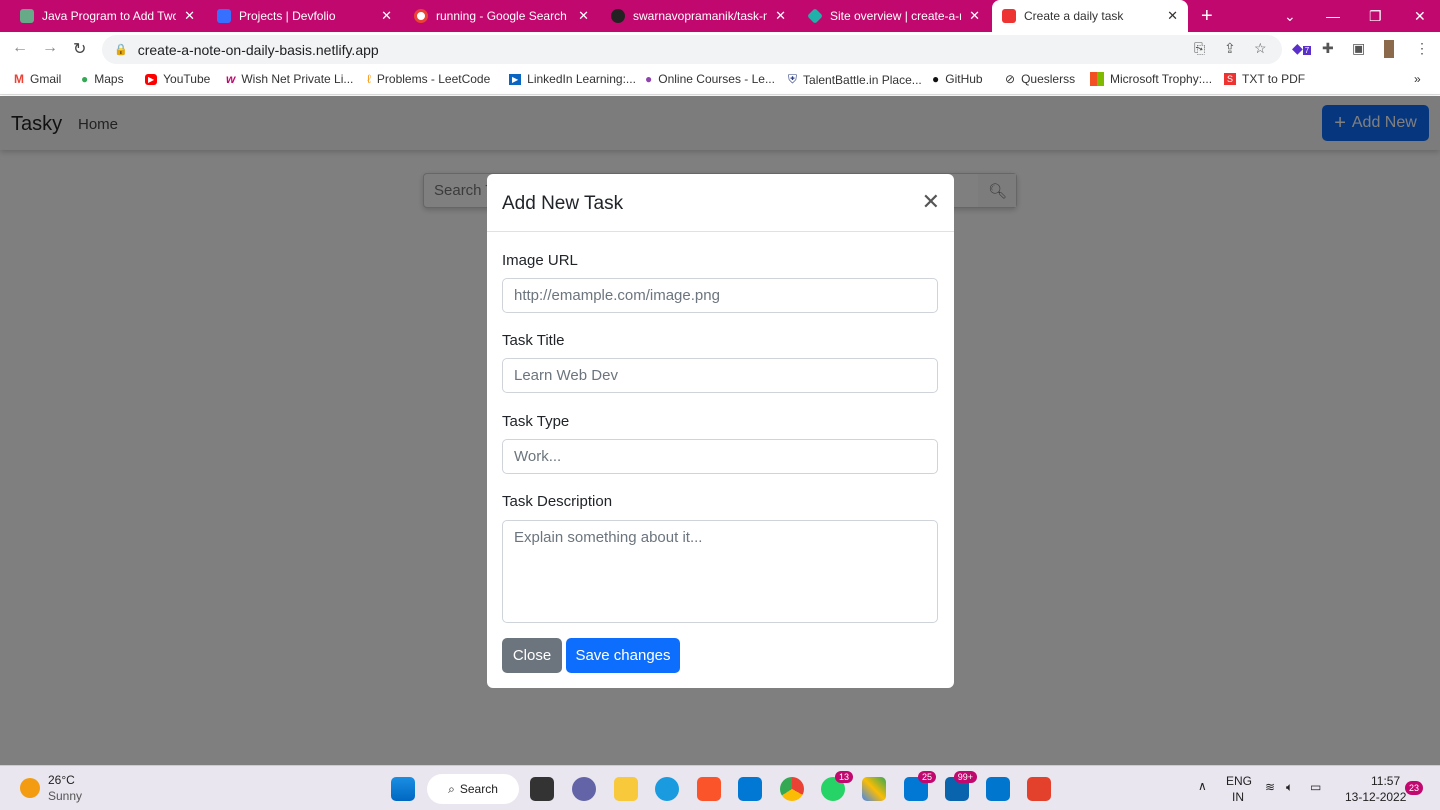 The width and height of the screenshot is (1440, 810). I want to click on bookmark-label: Problems - LeetCode, so click(433, 79).